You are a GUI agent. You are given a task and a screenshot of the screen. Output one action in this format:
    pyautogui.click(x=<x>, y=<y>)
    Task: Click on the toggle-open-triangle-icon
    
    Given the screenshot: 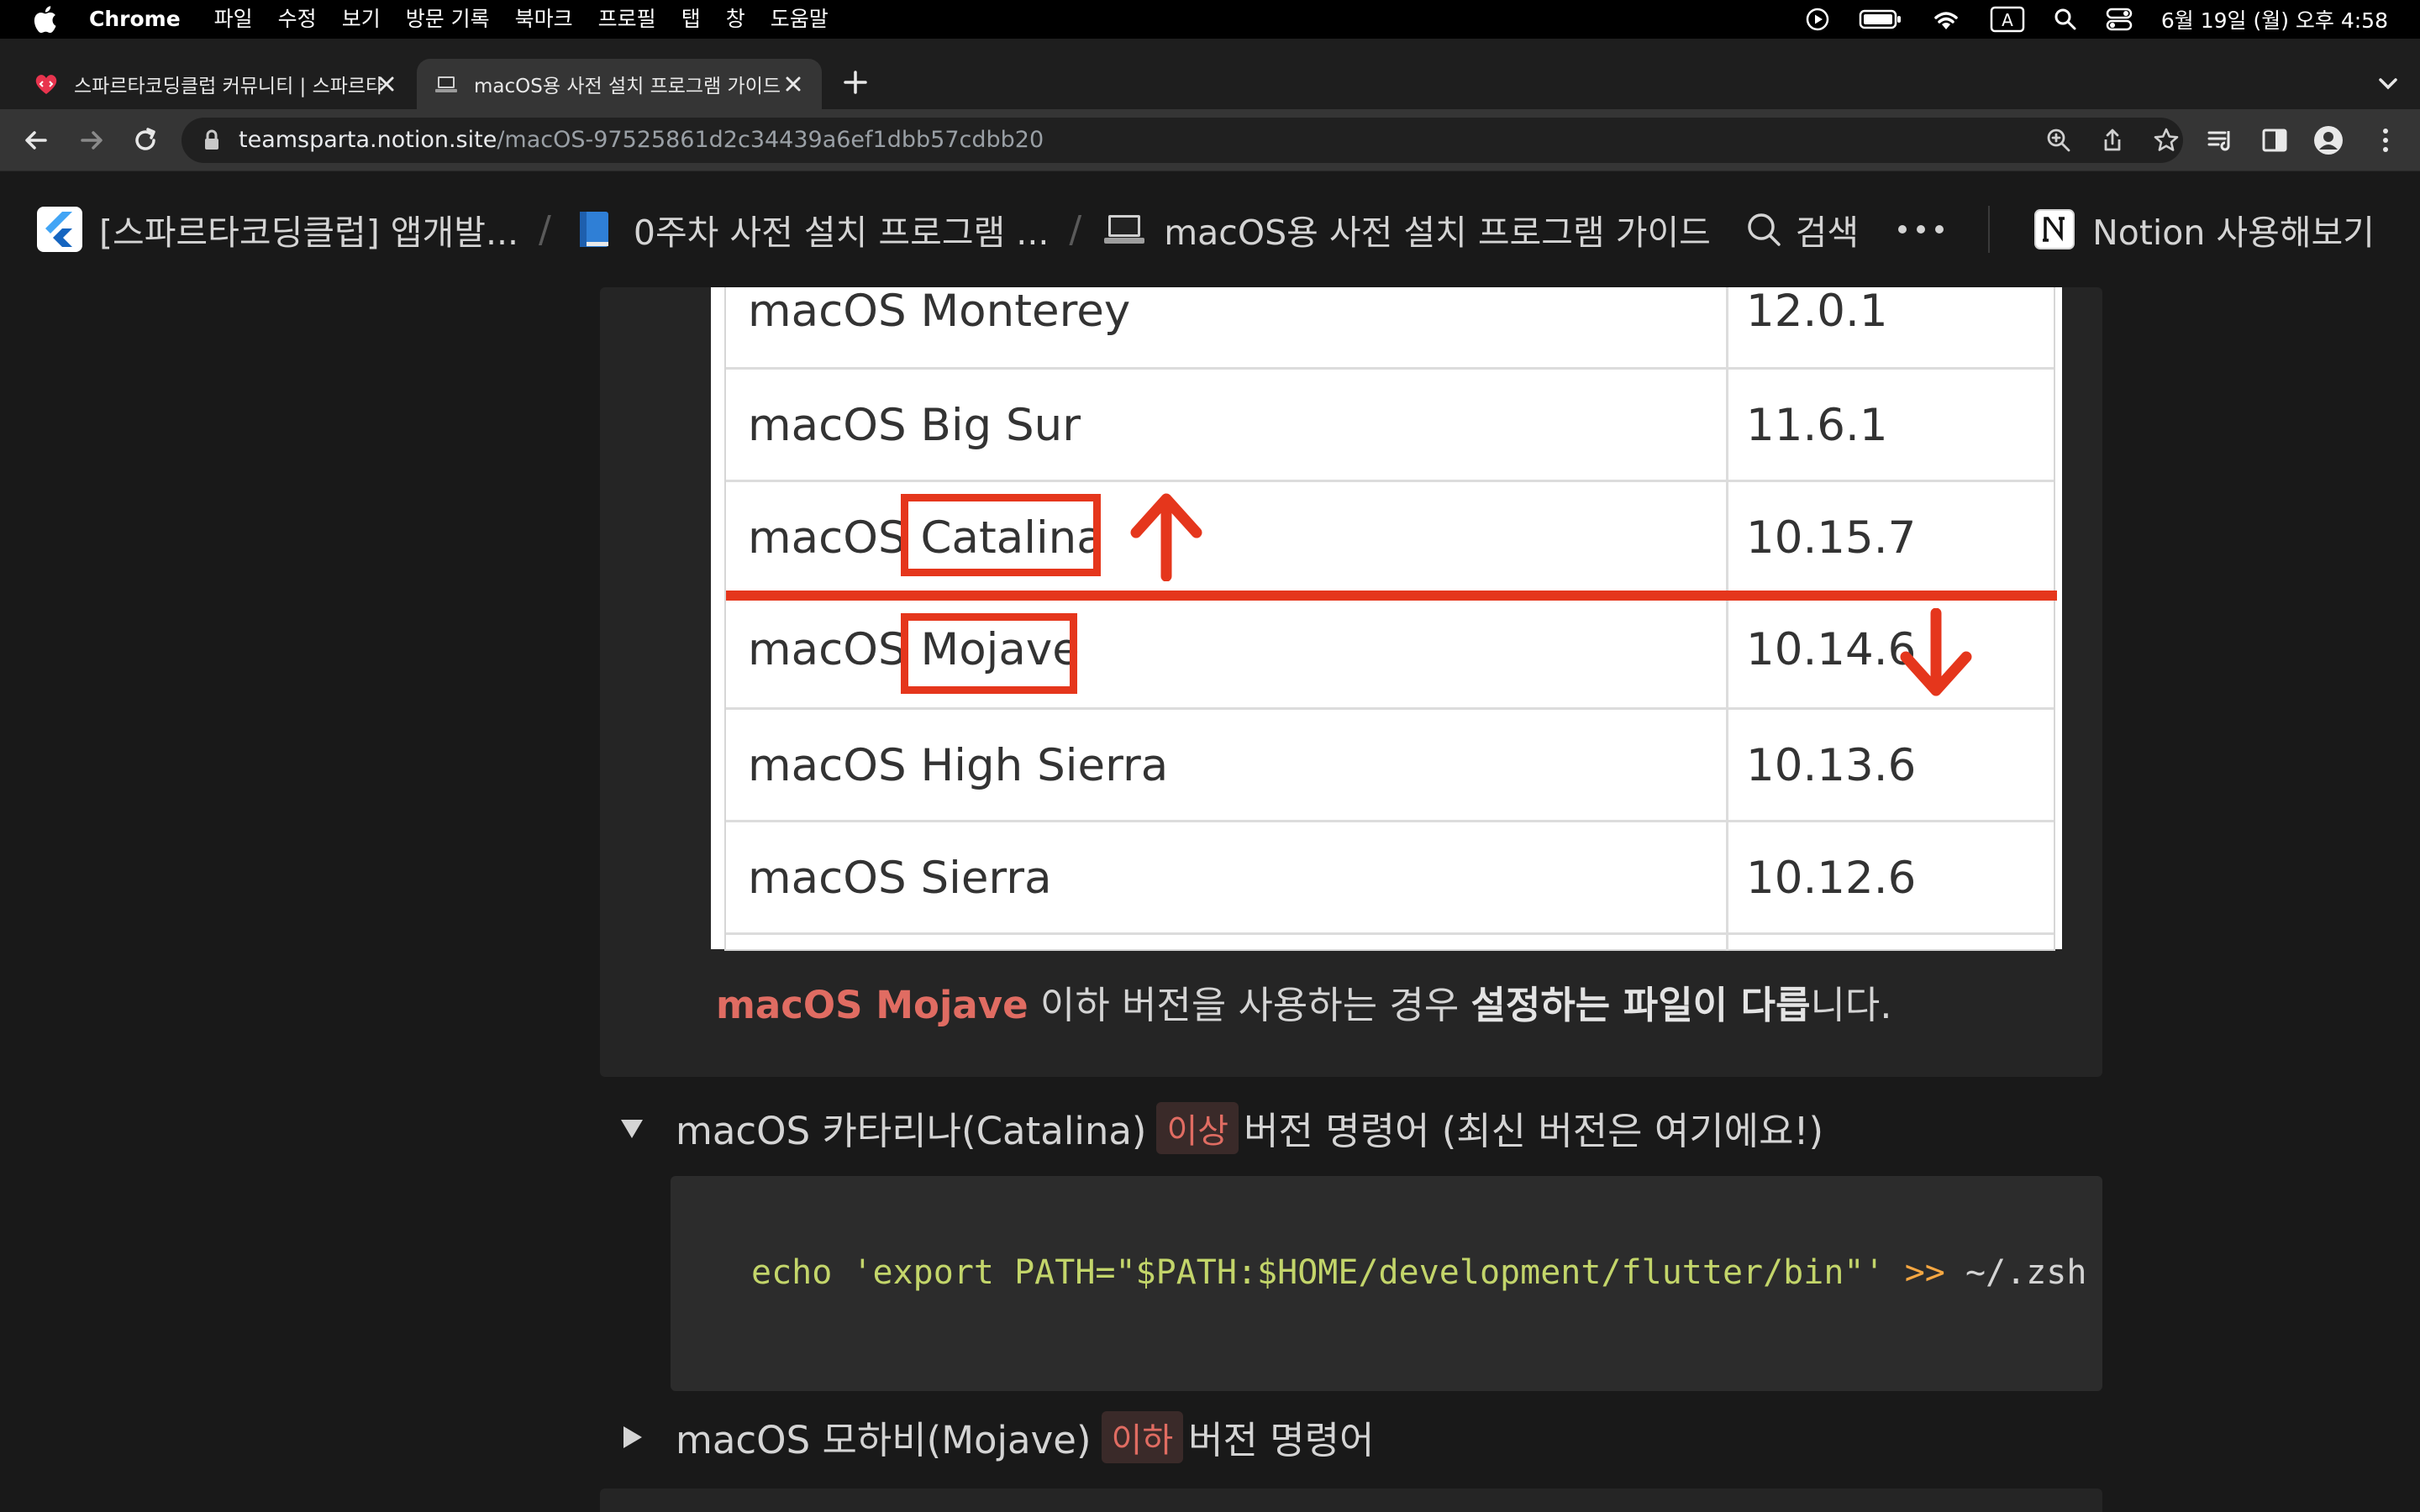 What is the action you would take?
    pyautogui.click(x=631, y=1128)
    